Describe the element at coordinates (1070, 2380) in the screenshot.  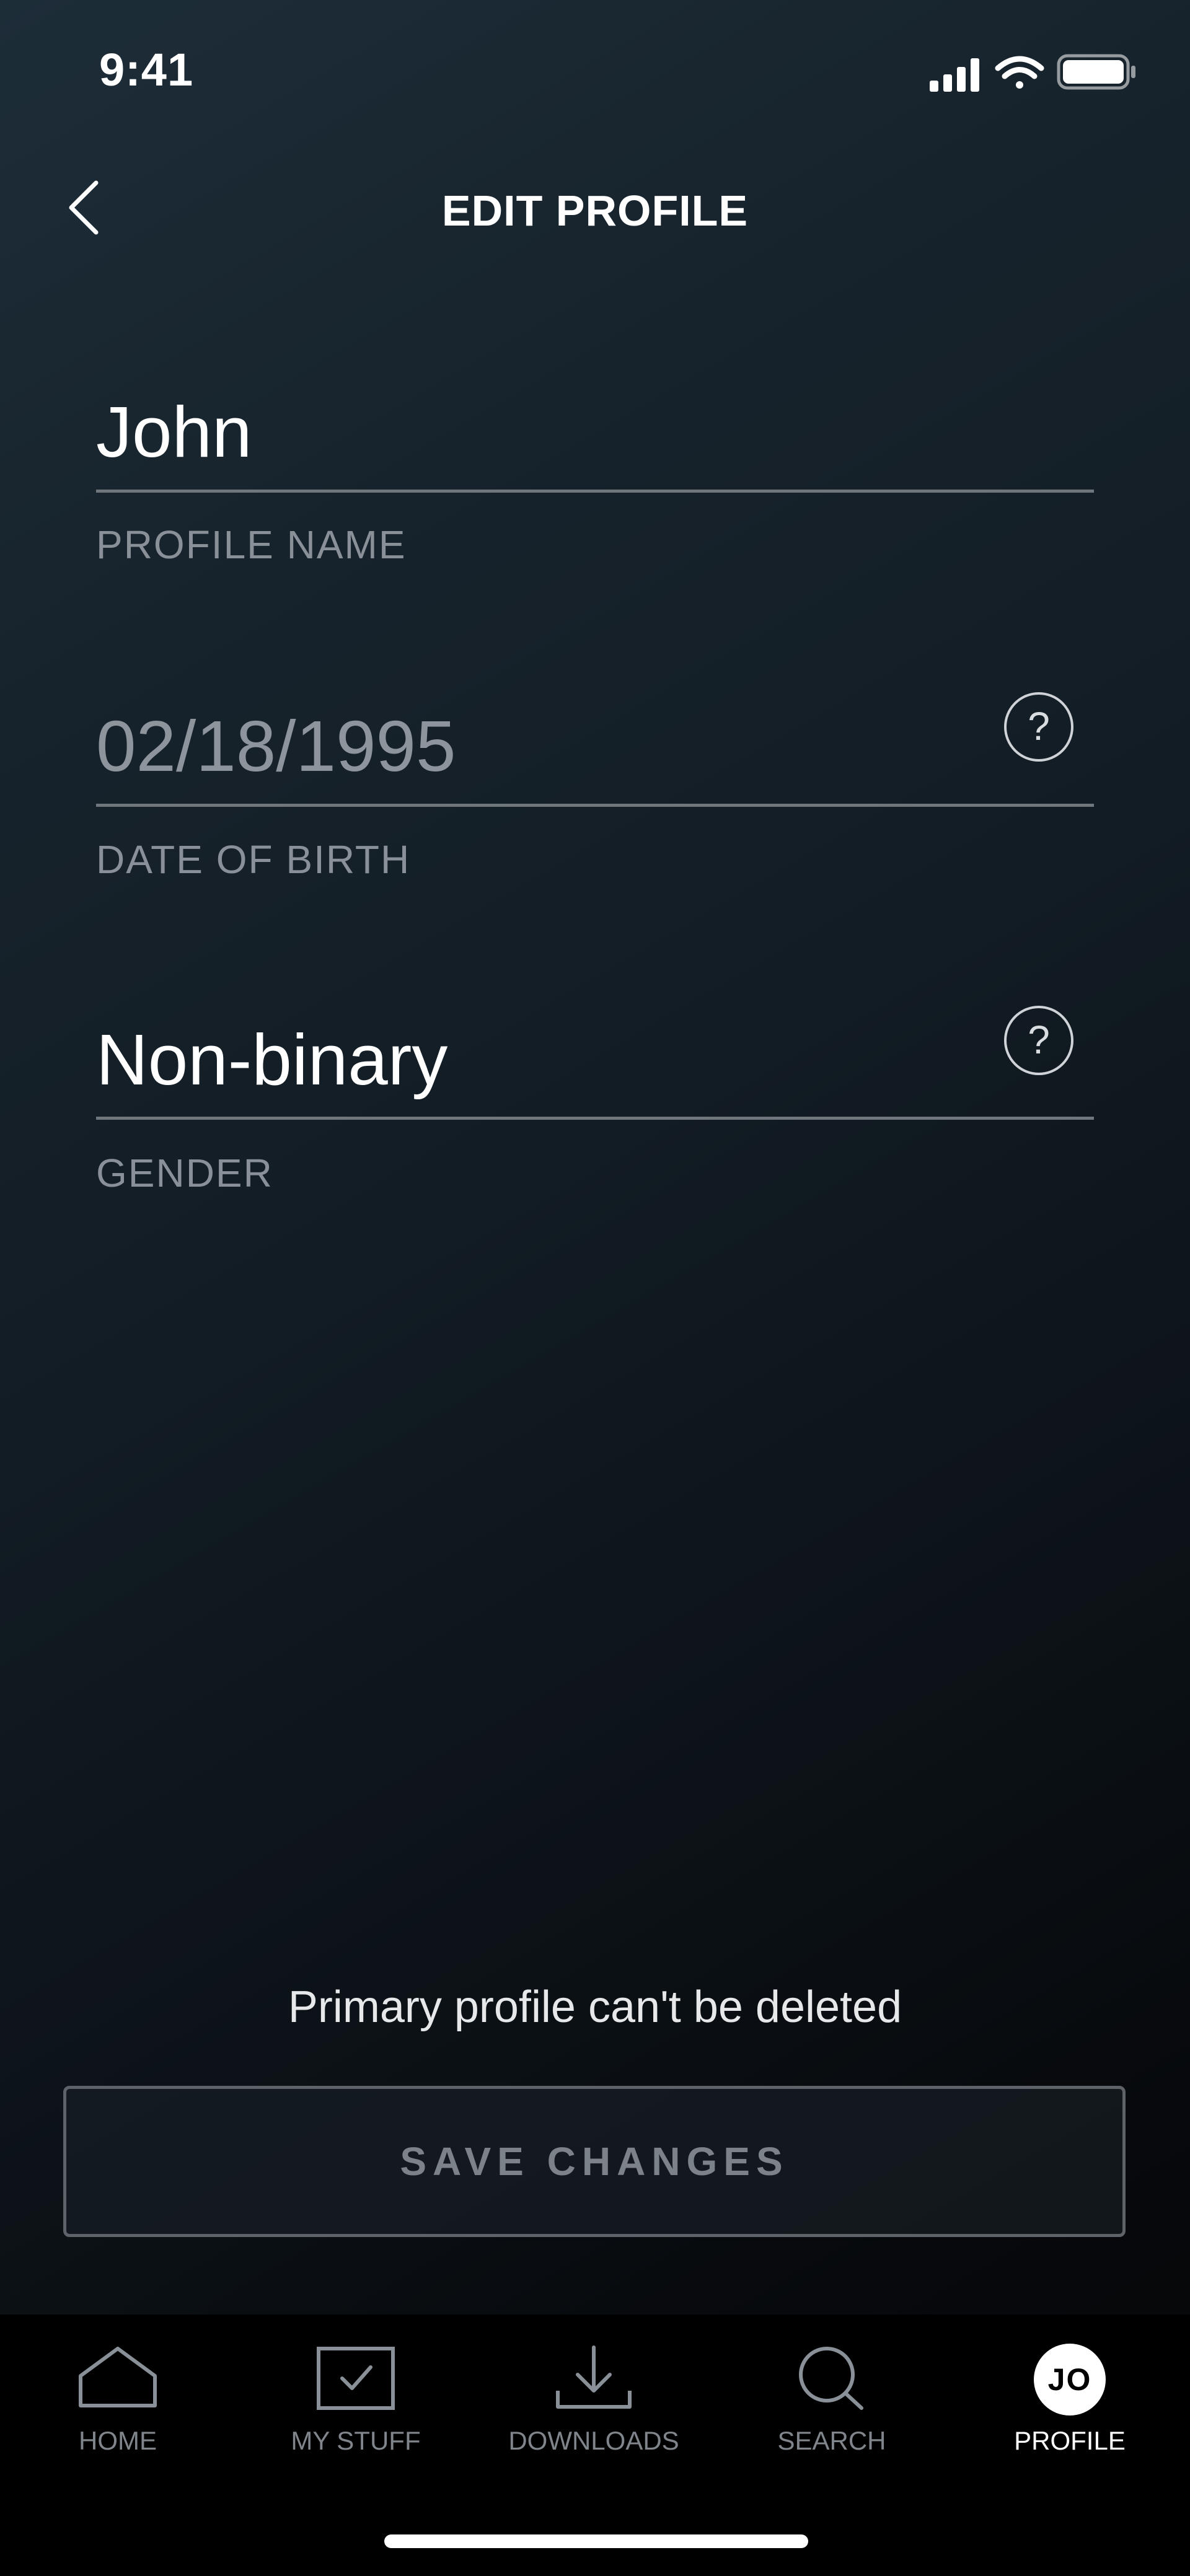
I see `avatar: JO` at that location.